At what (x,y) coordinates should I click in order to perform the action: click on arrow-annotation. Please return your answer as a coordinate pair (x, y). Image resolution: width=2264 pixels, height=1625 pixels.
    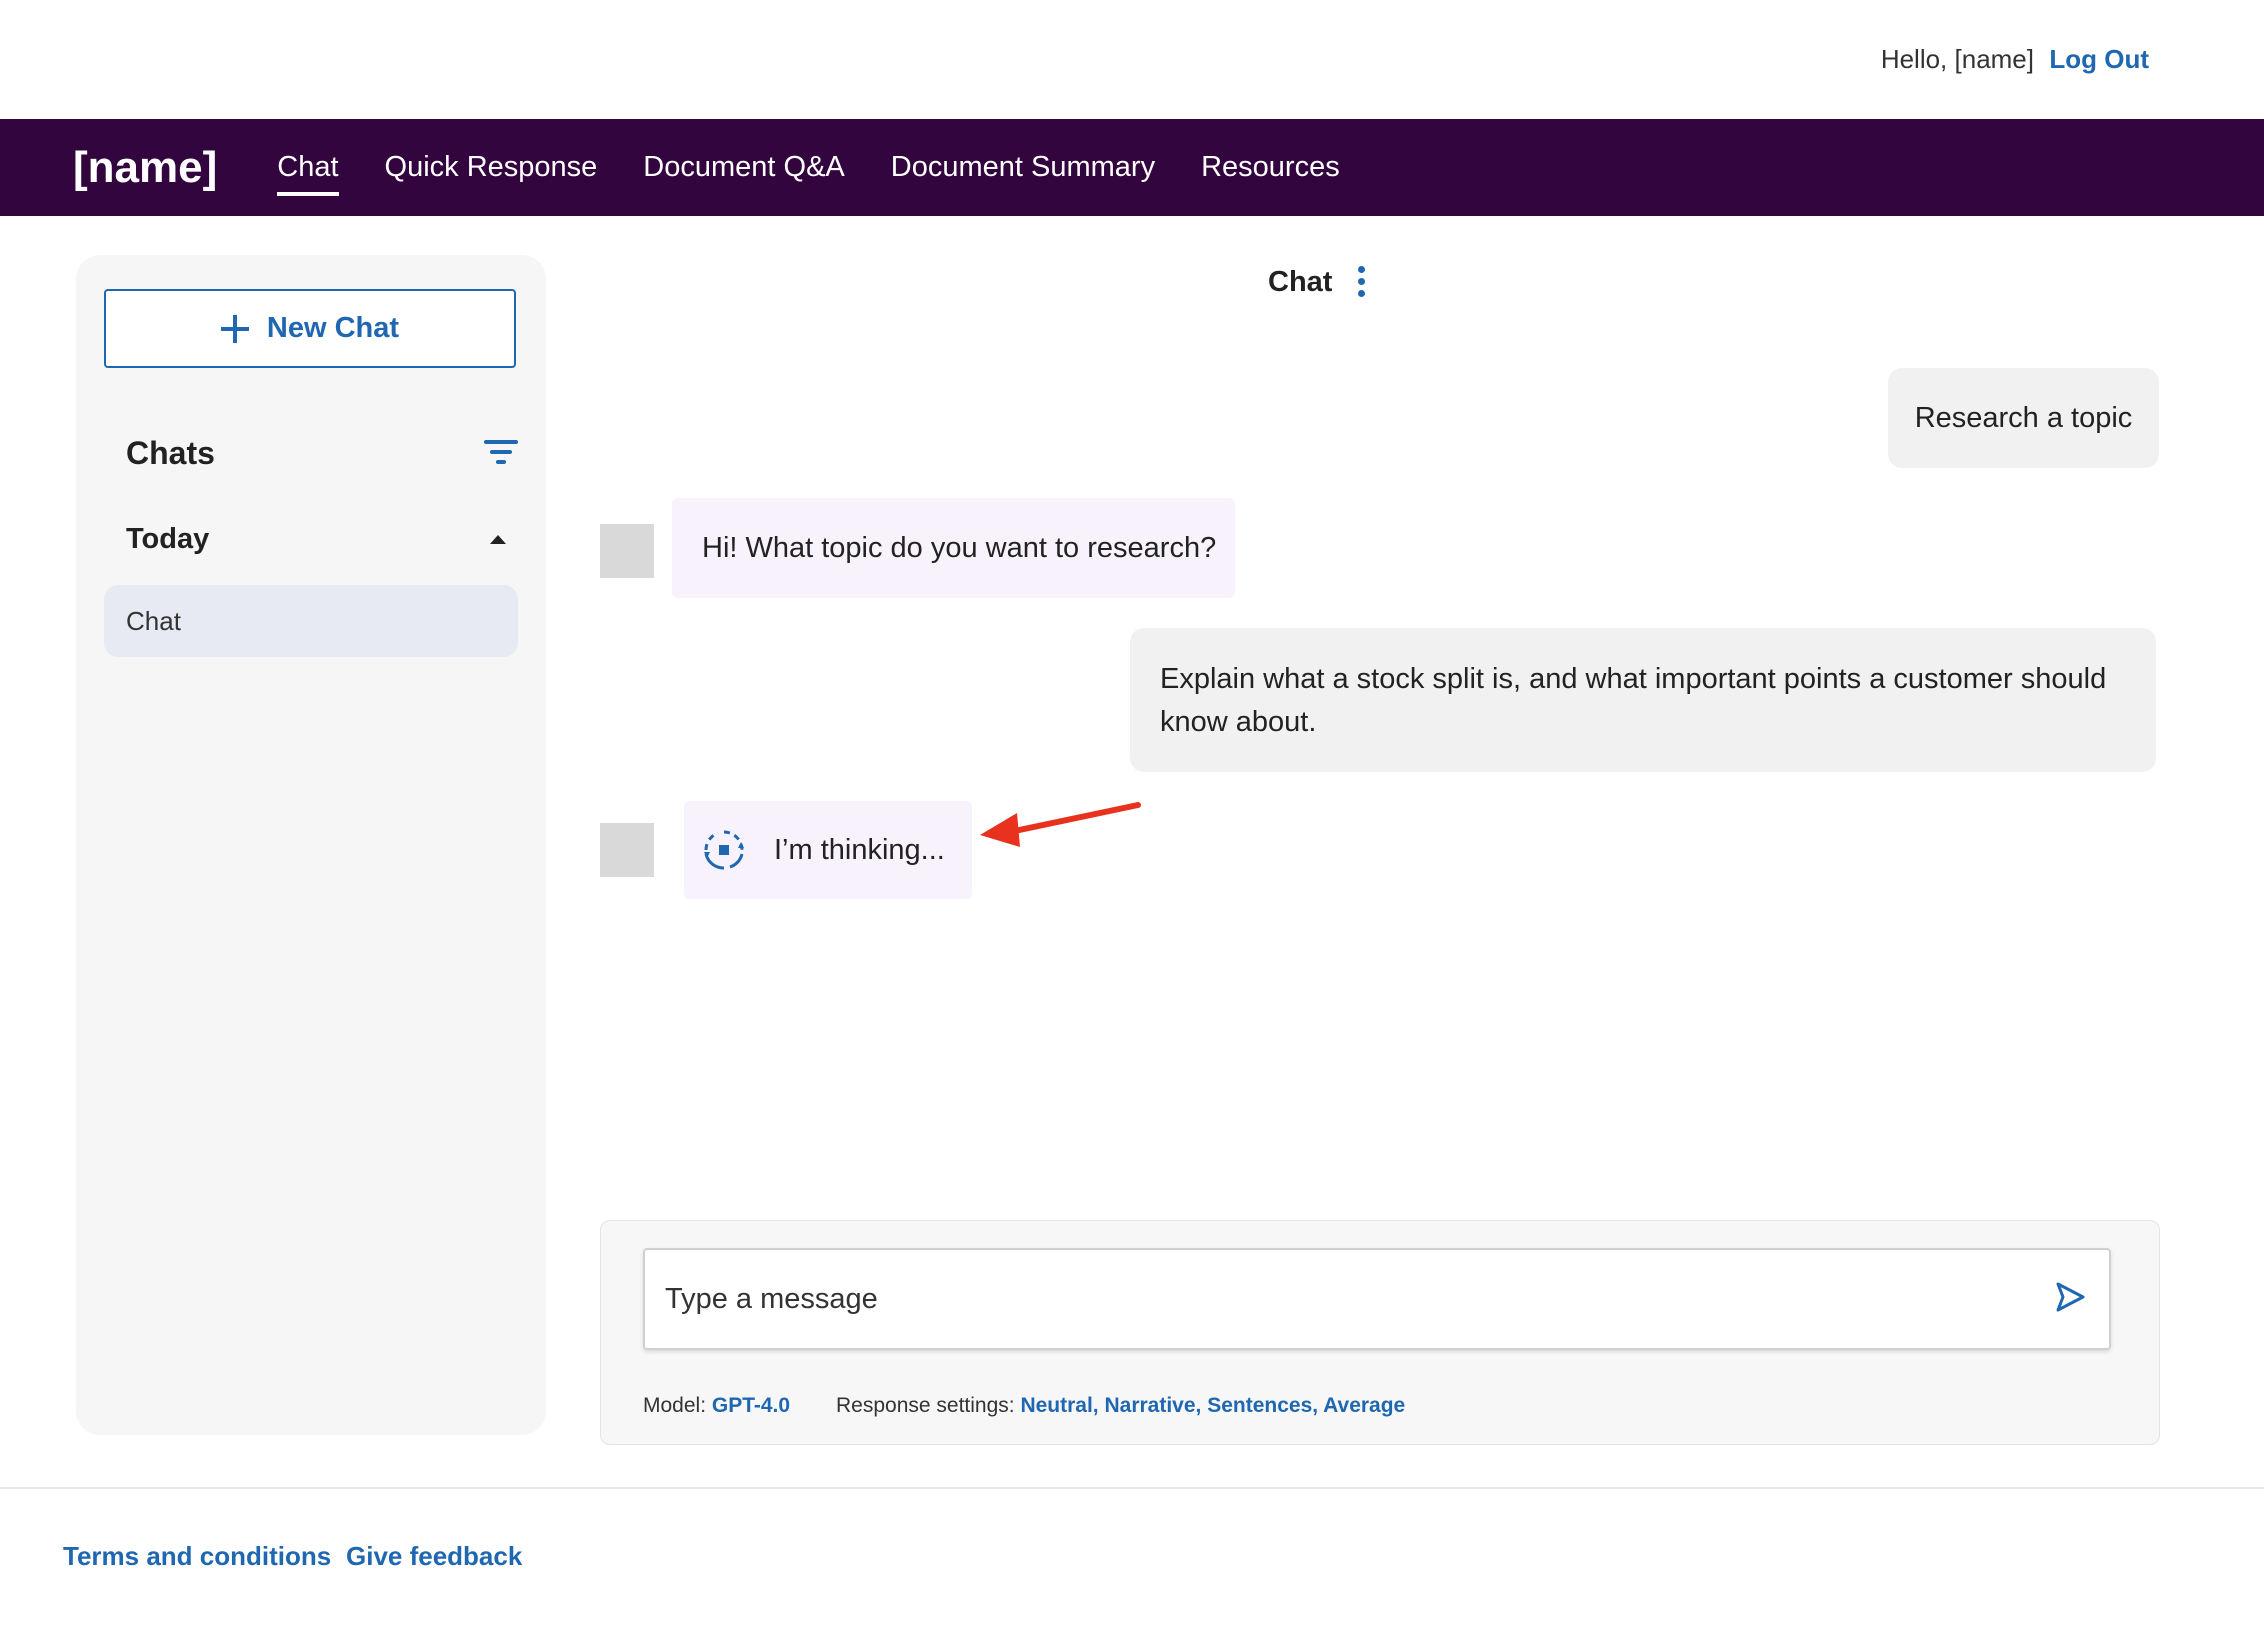
    Looking at the image, I should click on (1060, 824).